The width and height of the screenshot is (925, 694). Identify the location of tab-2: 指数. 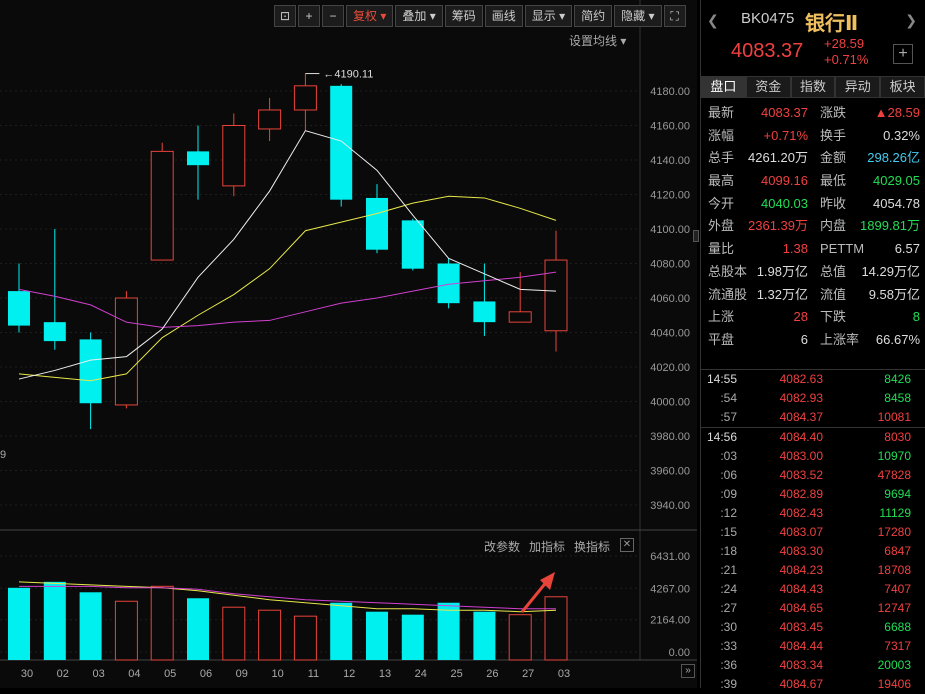
(813, 87).